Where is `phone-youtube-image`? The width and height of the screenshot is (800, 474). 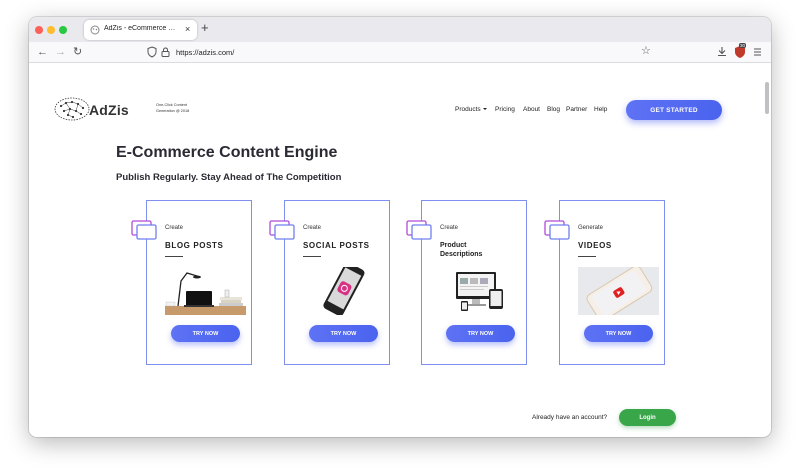
phone-youtube-image is located at coordinates (618, 291).